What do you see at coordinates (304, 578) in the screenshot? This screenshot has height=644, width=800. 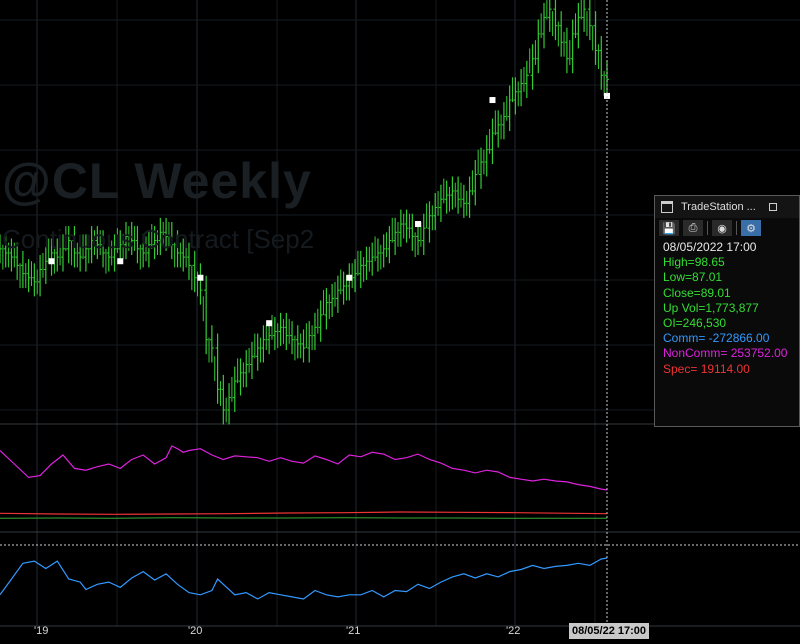 I see `comm-line` at bounding box center [304, 578].